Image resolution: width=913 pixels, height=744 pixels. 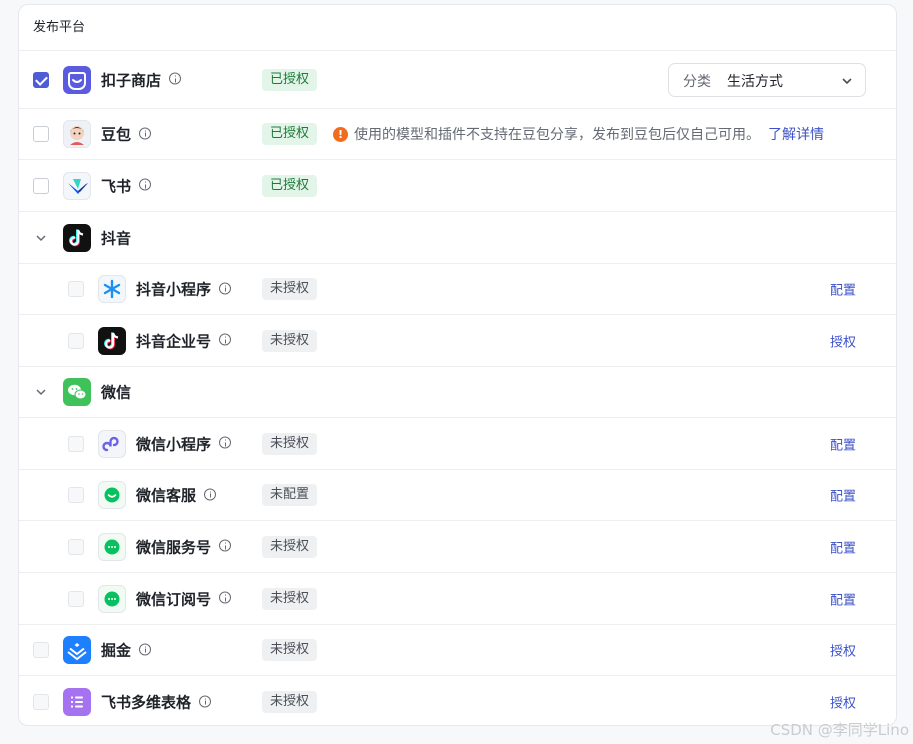 I want to click on status-badge: 未配置, so click(x=290, y=495).